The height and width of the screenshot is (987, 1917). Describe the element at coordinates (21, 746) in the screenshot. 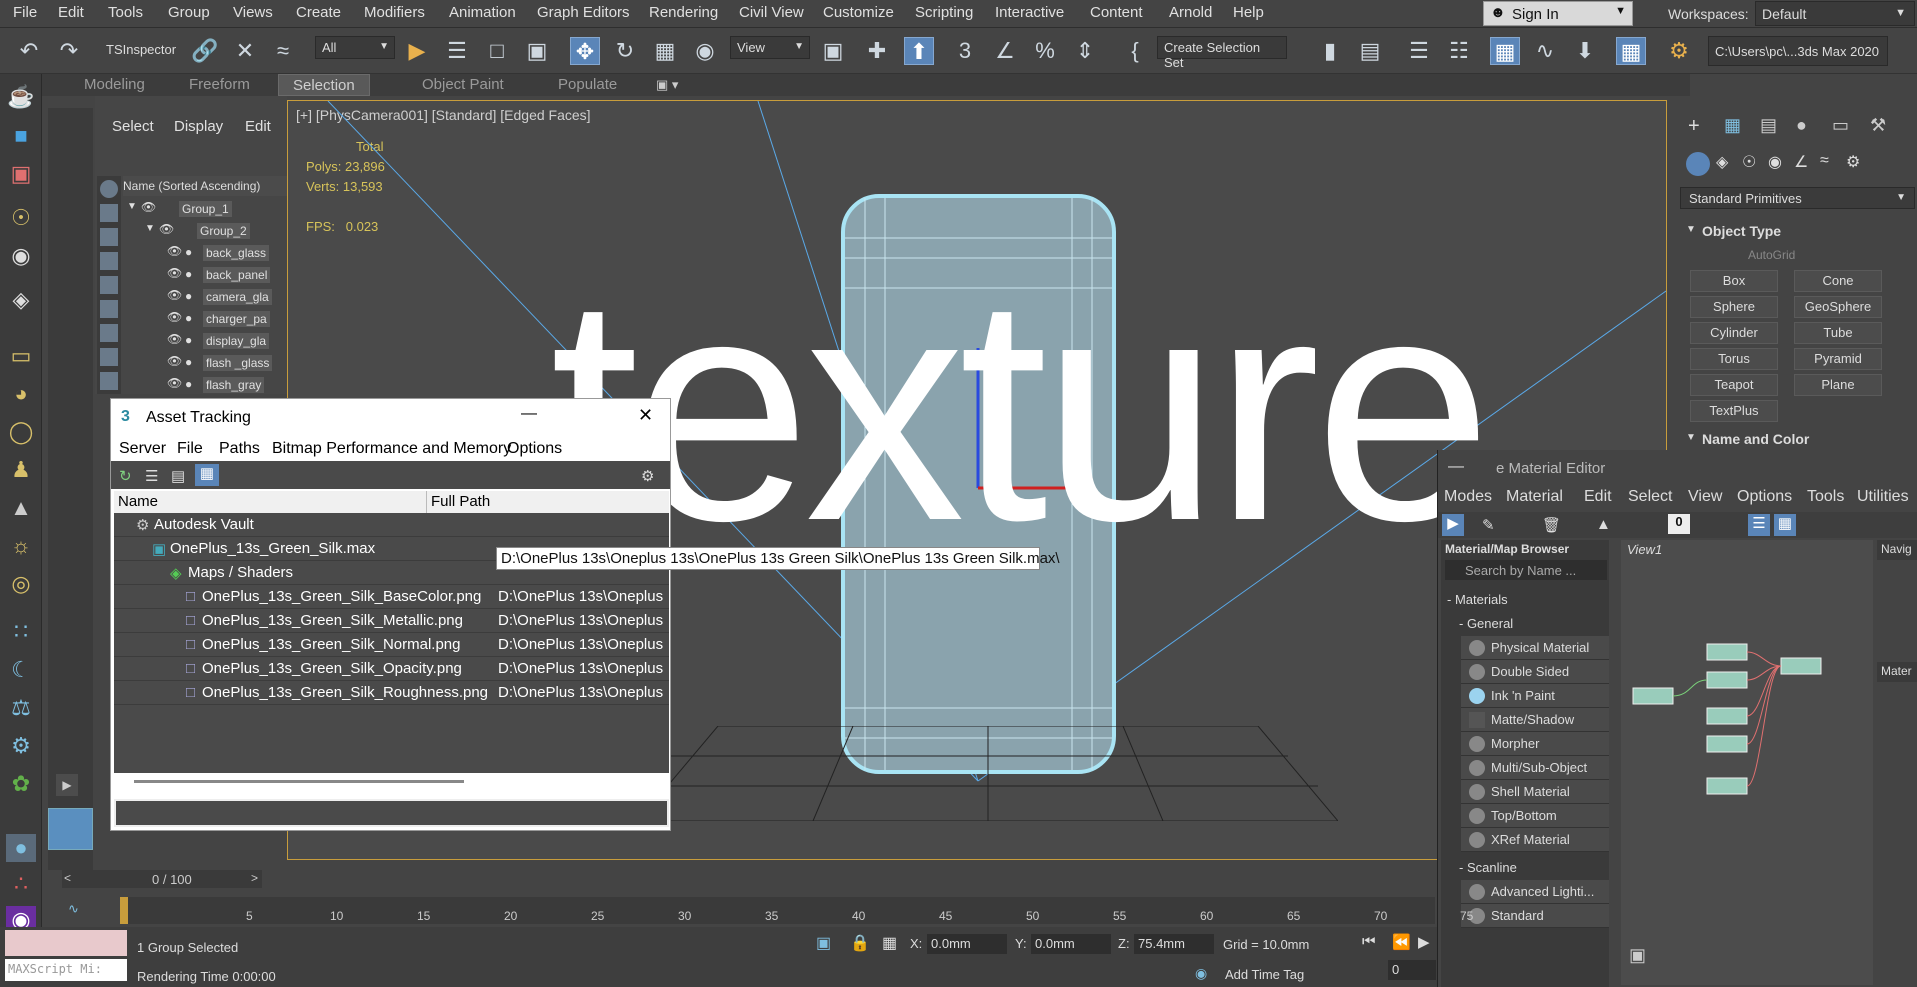

I see `gear-icon: ⚙` at that location.